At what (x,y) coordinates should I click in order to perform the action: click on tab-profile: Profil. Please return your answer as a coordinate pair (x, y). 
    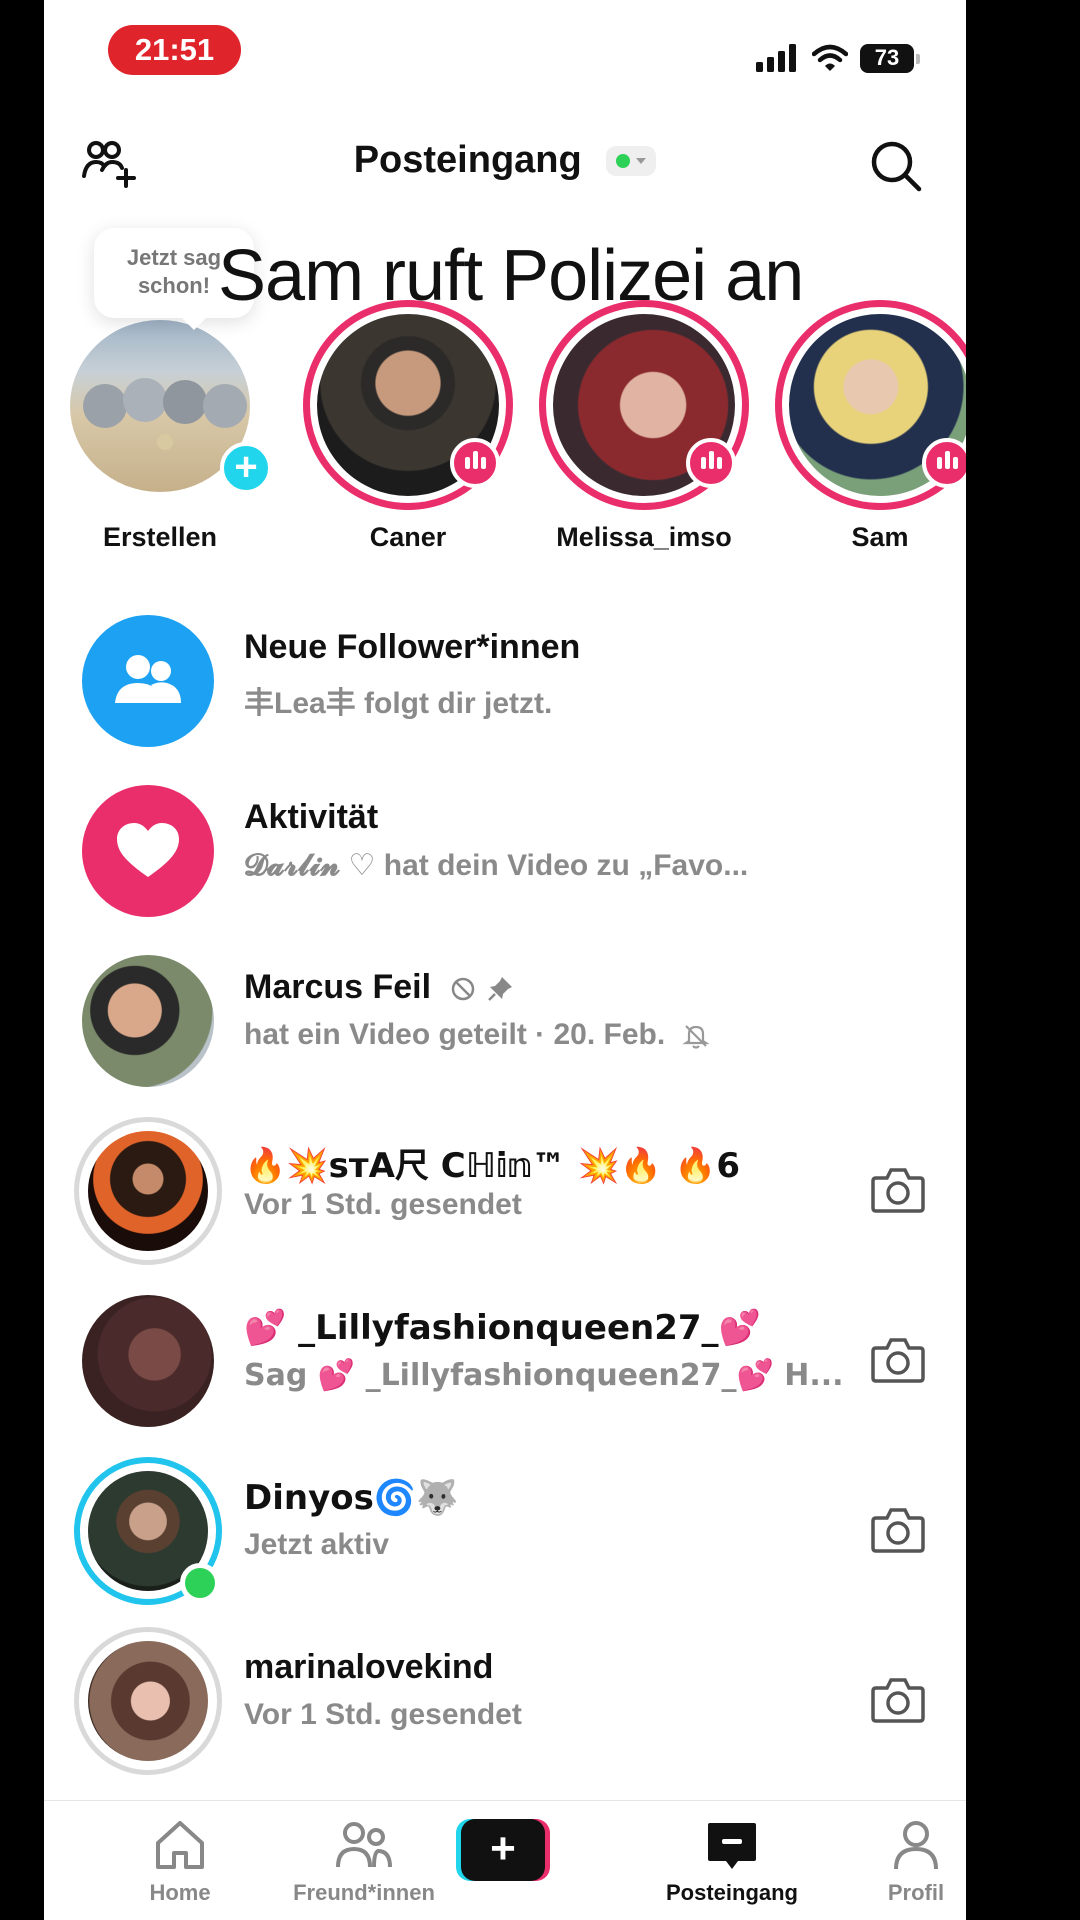
    Looking at the image, I should click on (896, 1862).